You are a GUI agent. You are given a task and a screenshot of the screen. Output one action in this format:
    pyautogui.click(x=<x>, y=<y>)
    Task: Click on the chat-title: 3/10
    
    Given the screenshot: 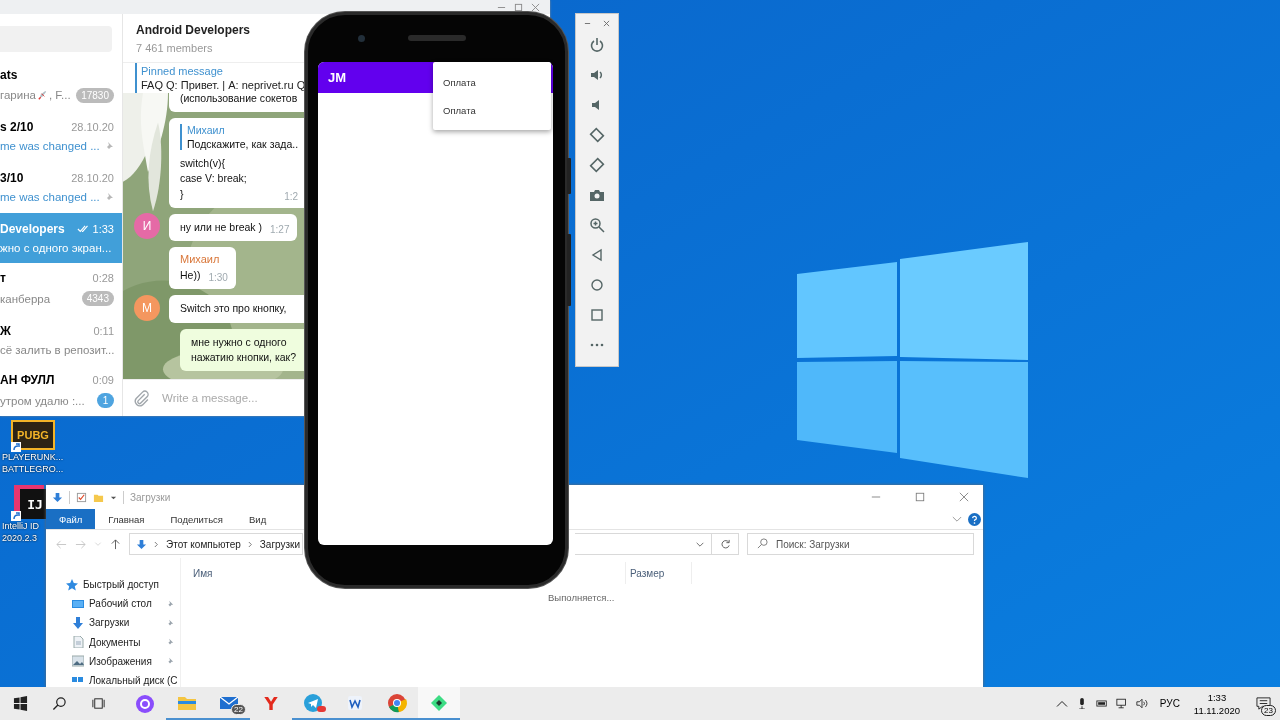 What is the action you would take?
    pyautogui.click(x=12, y=178)
    